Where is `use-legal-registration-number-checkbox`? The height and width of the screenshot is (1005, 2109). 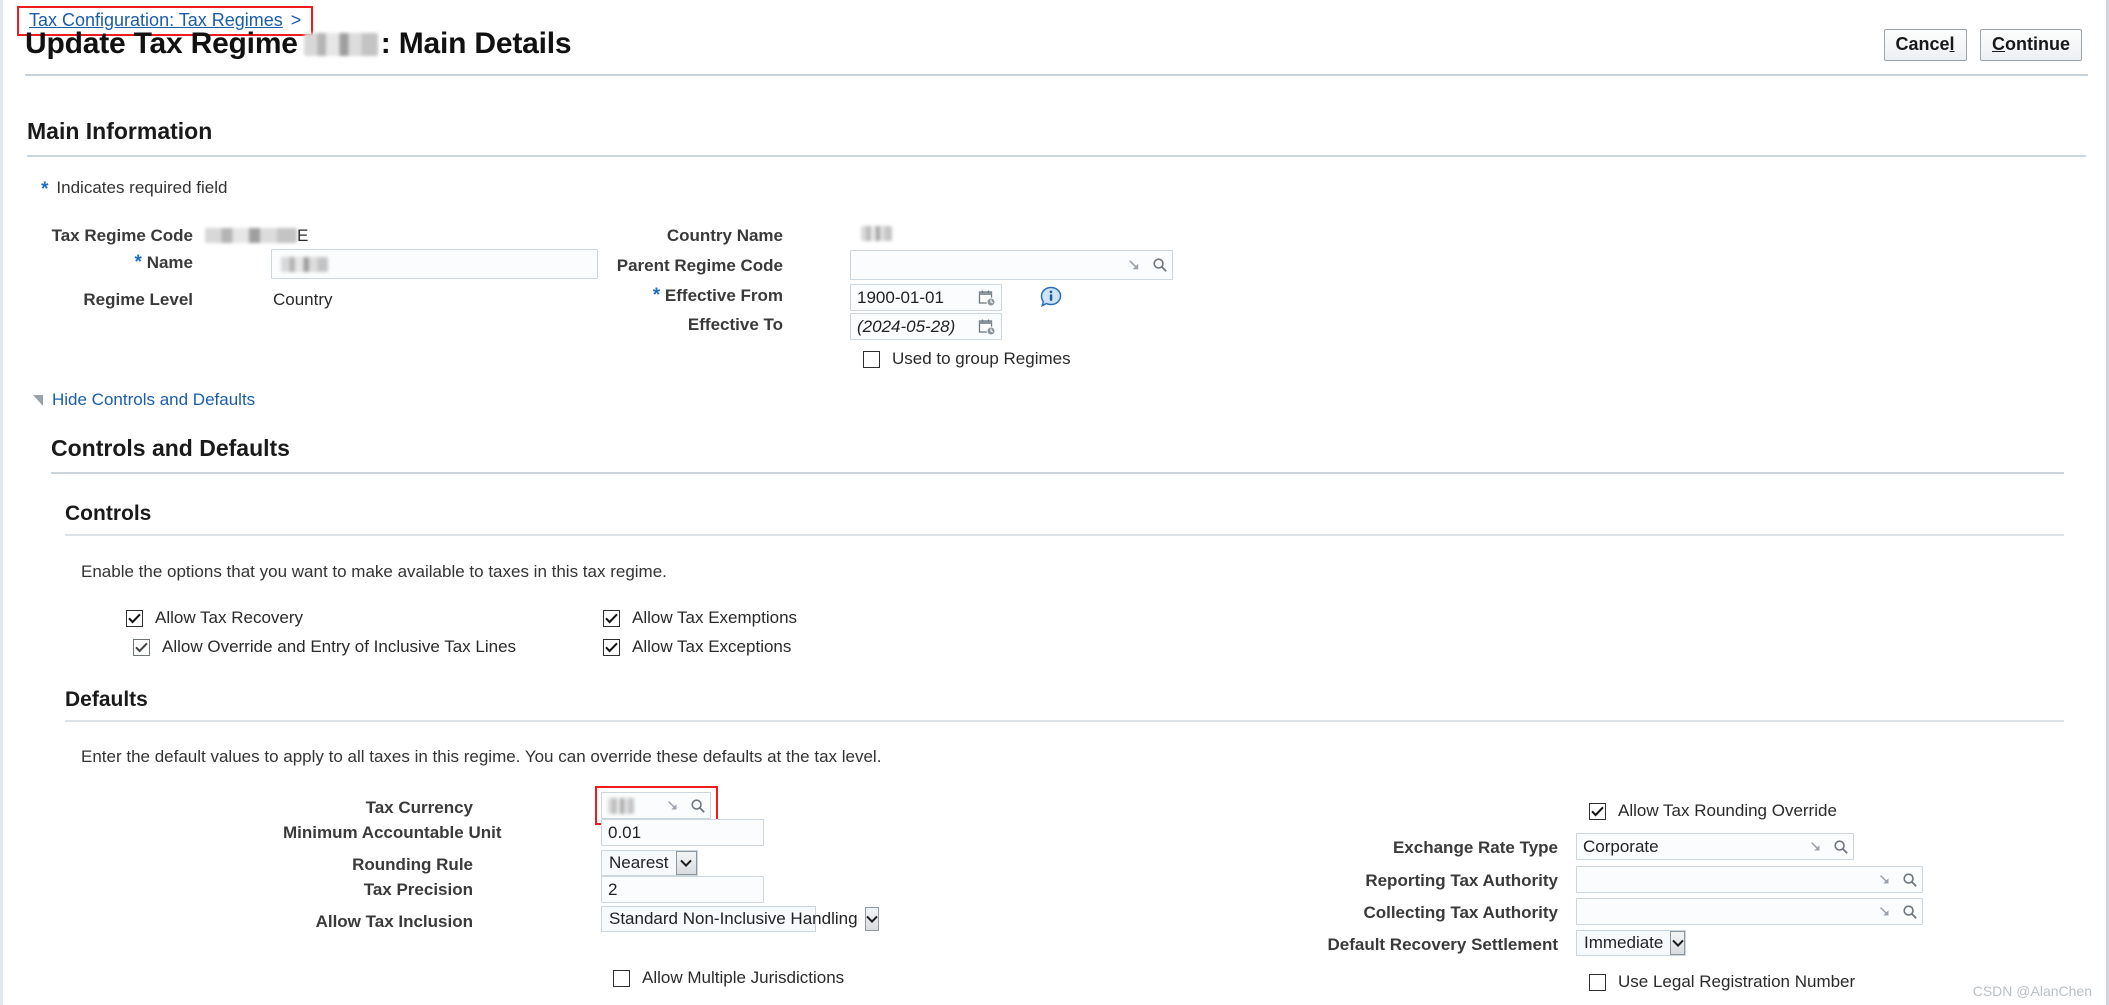
use-legal-registration-number-checkbox is located at coordinates (1597, 982).